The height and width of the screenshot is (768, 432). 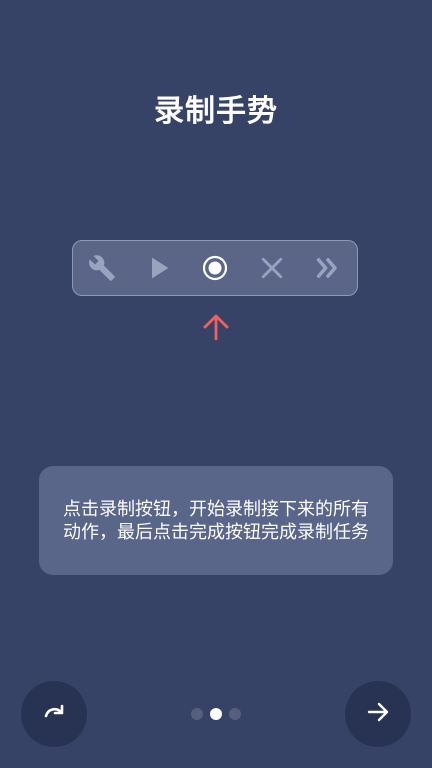 I want to click on instruction-card: 点击录制按钮，开始录制接下来的所有动作，最后点击完成按钮完成录制任务, so click(x=216, y=520).